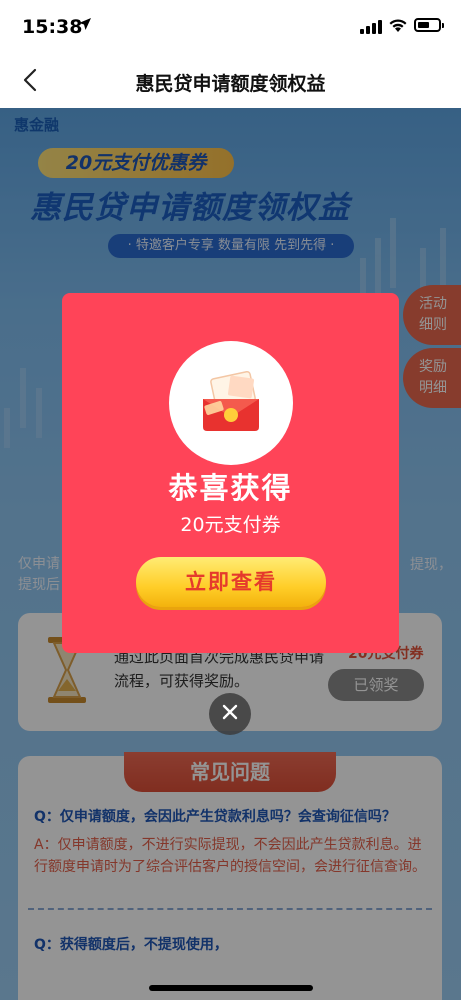  Describe the element at coordinates (429, 25) in the screenshot. I see `battery-icon` at that location.